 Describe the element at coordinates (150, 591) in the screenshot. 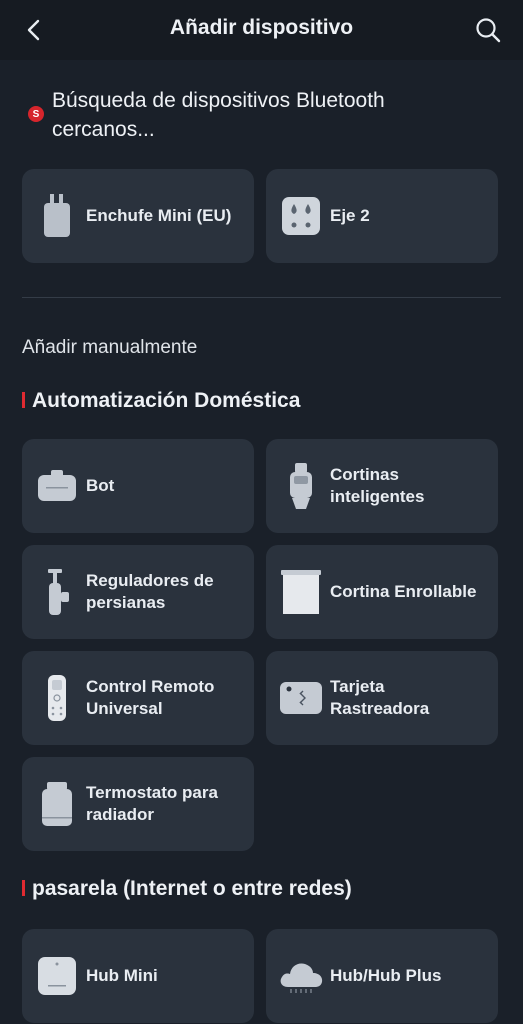

I see `device-label: Reguladores de persianas` at that location.